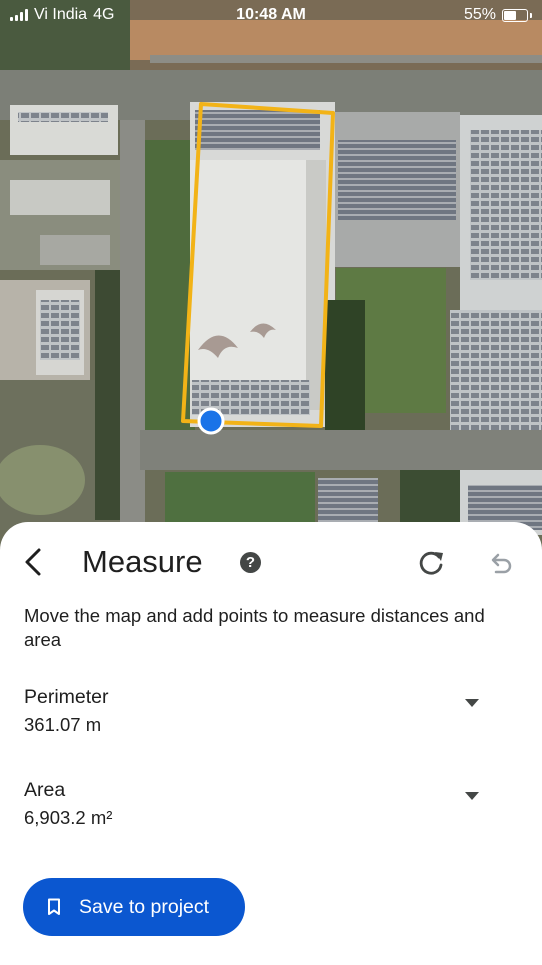 This screenshot has height=965, width=542. I want to click on area-value: 6,903.2 m², so click(68, 817).